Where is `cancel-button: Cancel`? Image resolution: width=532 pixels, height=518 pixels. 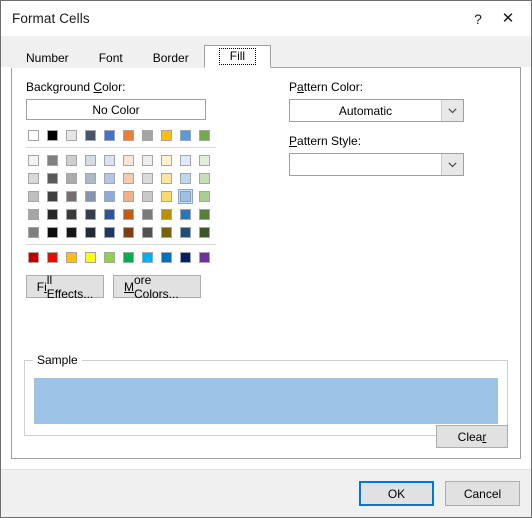 cancel-button: Cancel is located at coordinates (482, 493).